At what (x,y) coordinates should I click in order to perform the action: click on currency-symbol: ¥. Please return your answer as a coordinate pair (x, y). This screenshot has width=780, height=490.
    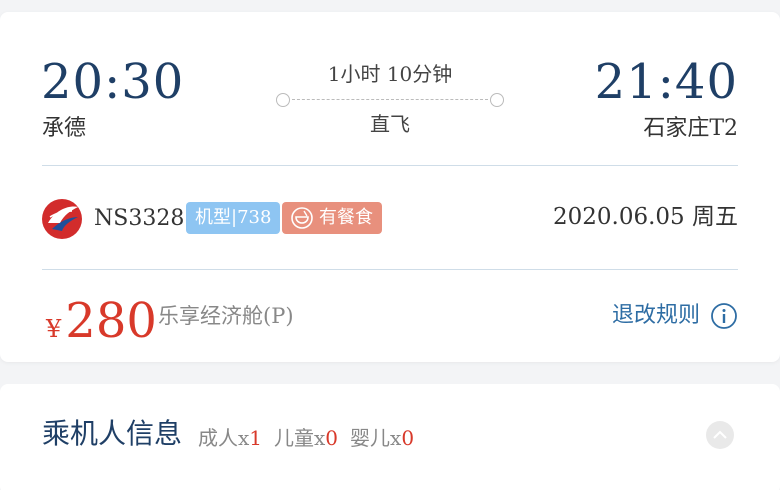
    Looking at the image, I should click on (54, 329).